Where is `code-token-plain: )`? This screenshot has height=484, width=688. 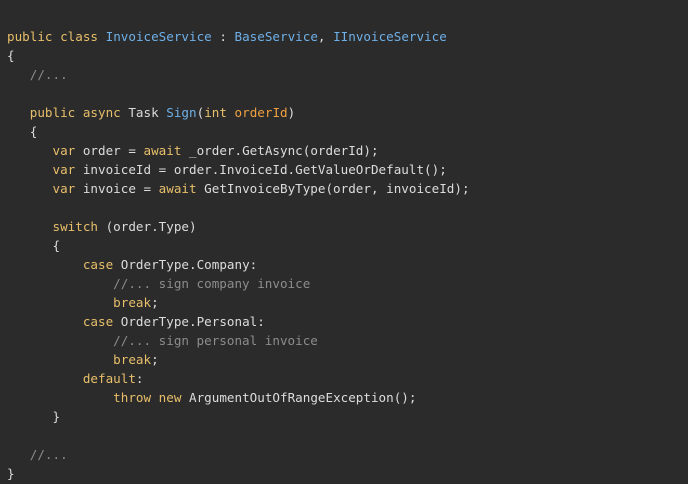 code-token-plain: ) is located at coordinates (291, 112).